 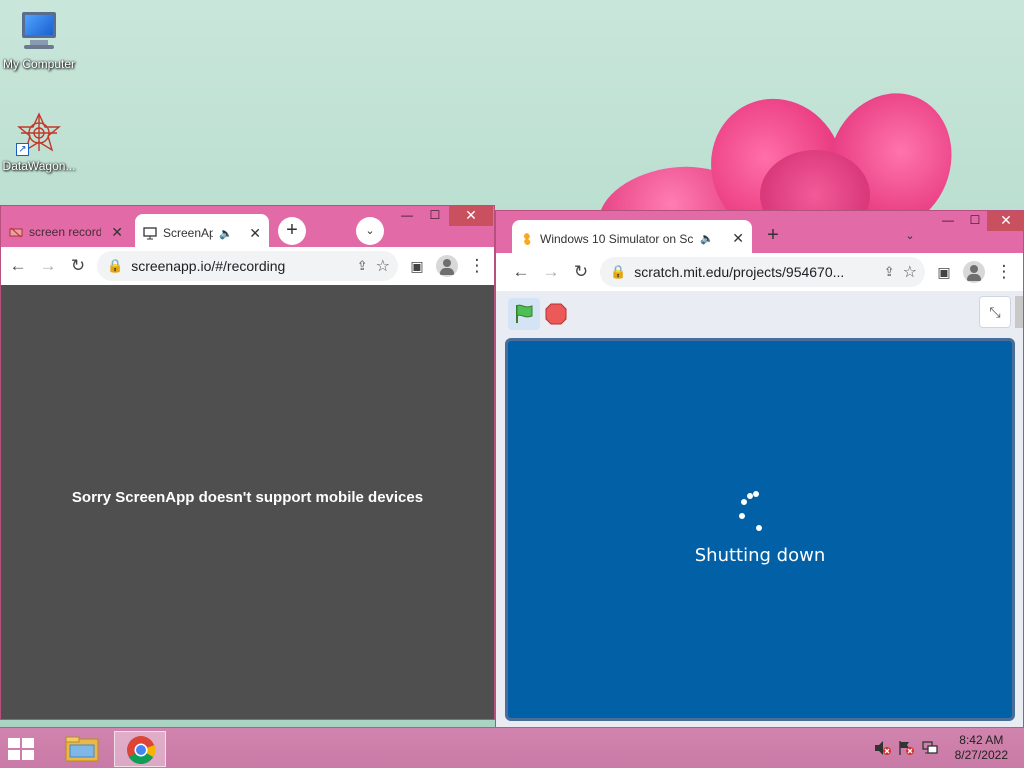 I want to click on address-bar: 🔒 screenapp.io/#/recording ⇪ ☆, so click(x=247, y=266).